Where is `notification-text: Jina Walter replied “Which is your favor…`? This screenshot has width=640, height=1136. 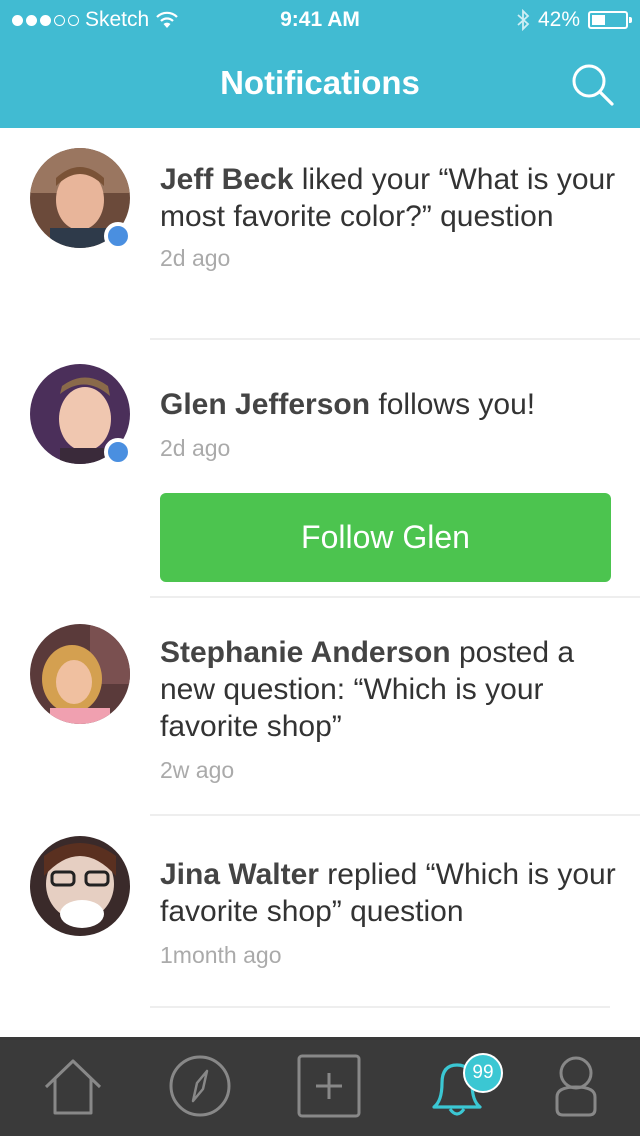 notification-text: Jina Walter replied “Which is your favor… is located at coordinates (388, 893).